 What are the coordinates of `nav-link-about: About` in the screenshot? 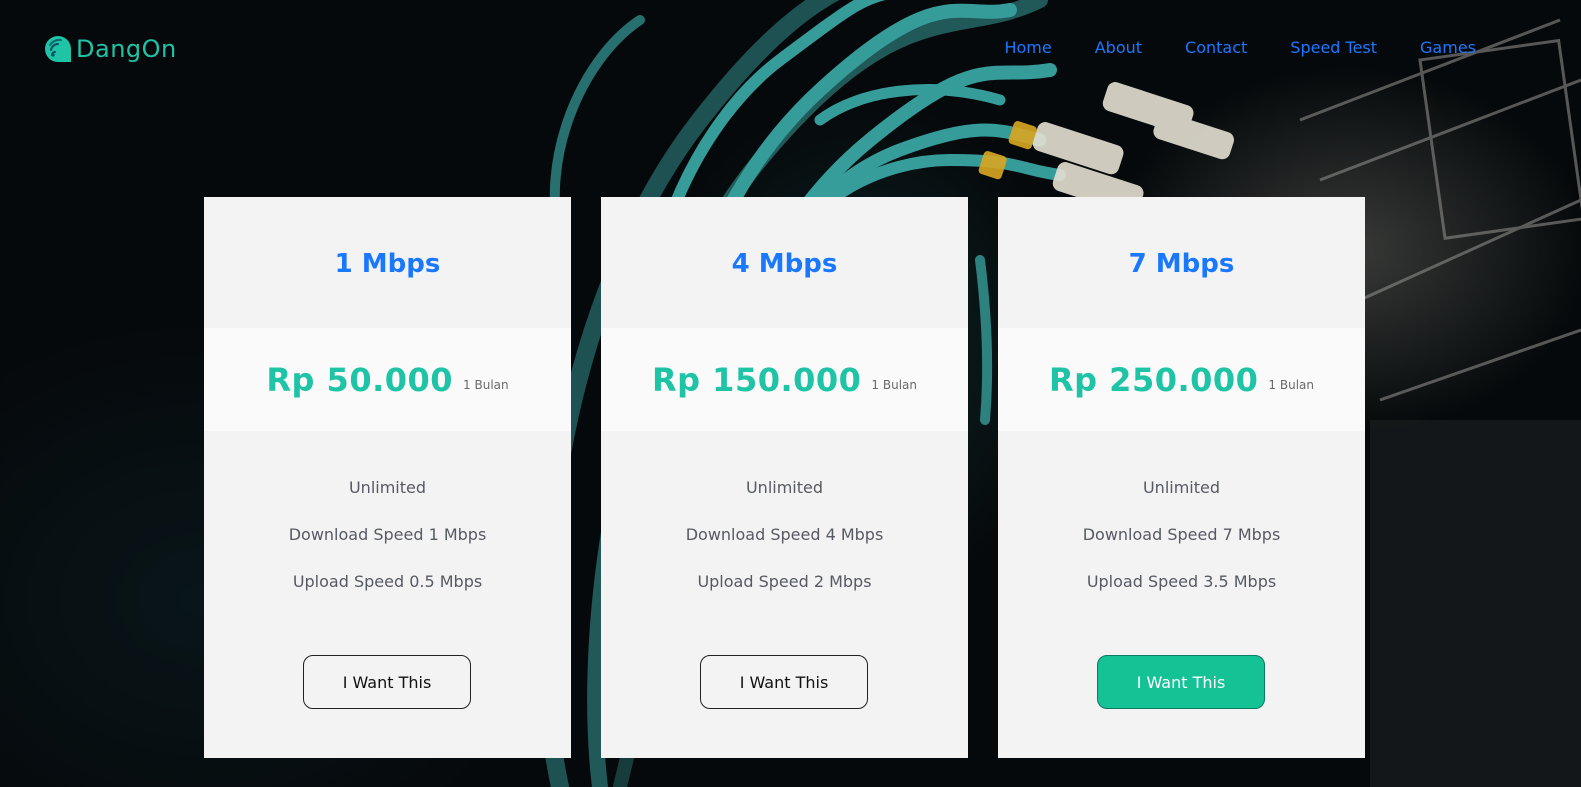 It's located at (1118, 47).